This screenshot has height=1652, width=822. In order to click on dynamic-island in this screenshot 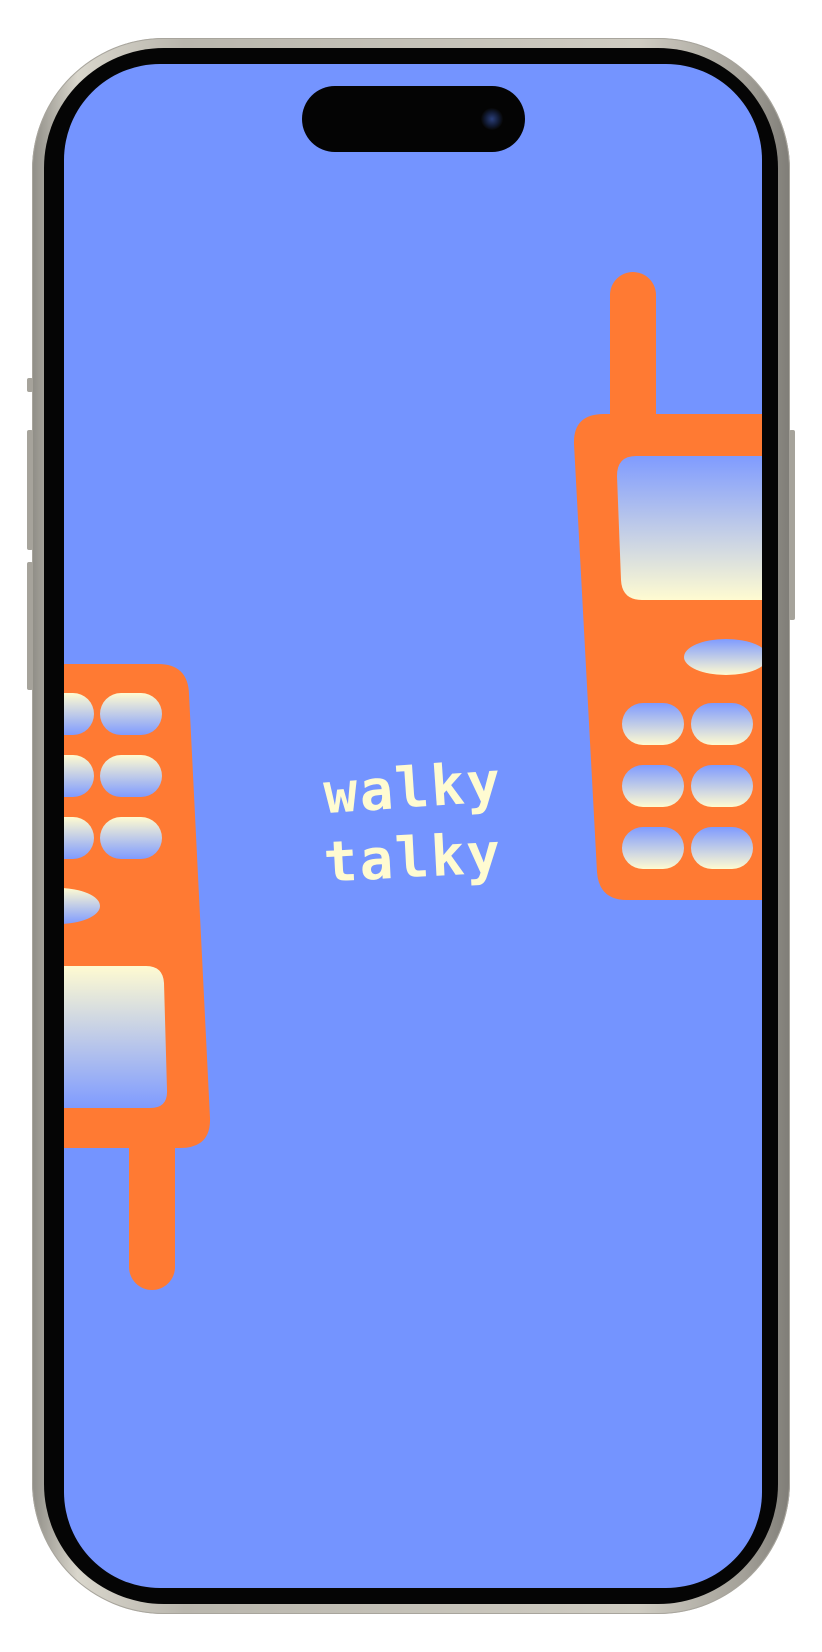, I will do `click(413, 119)`.